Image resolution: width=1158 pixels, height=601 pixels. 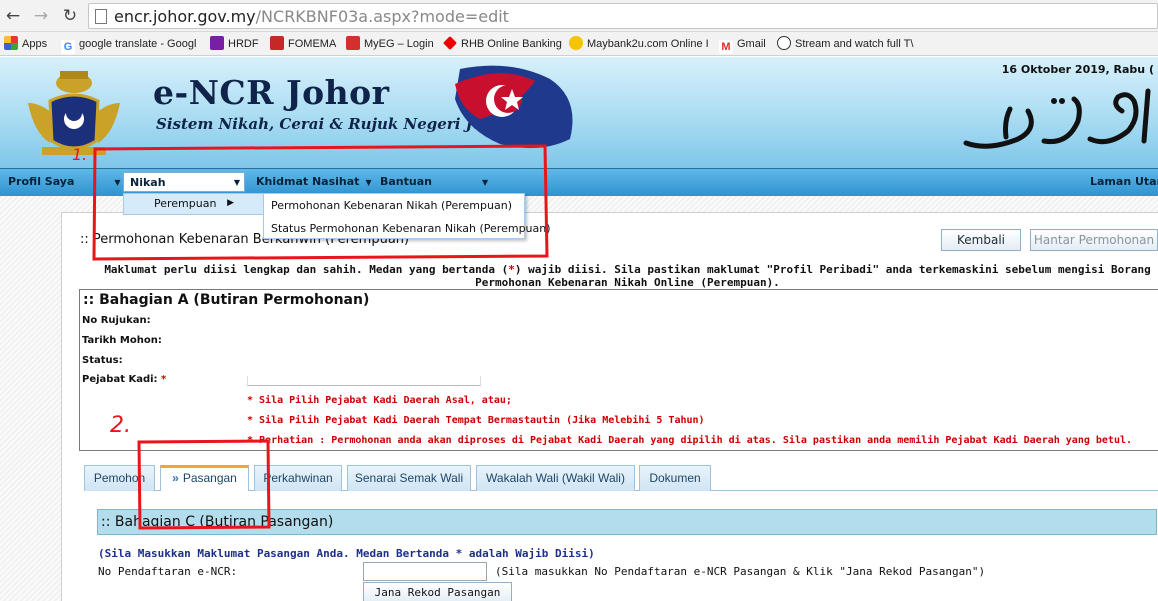 I want to click on johor-map-flag-icon, so click(x=514, y=106).